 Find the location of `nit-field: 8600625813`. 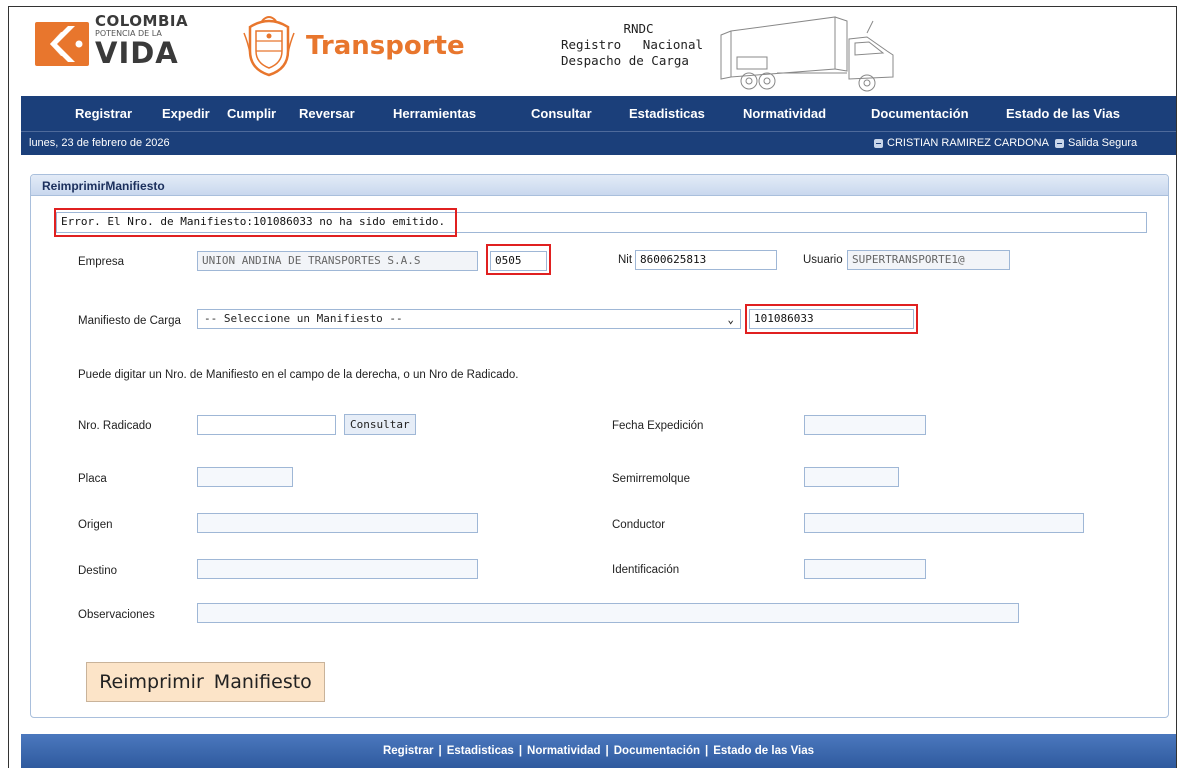

nit-field: 8600625813 is located at coordinates (706, 260).